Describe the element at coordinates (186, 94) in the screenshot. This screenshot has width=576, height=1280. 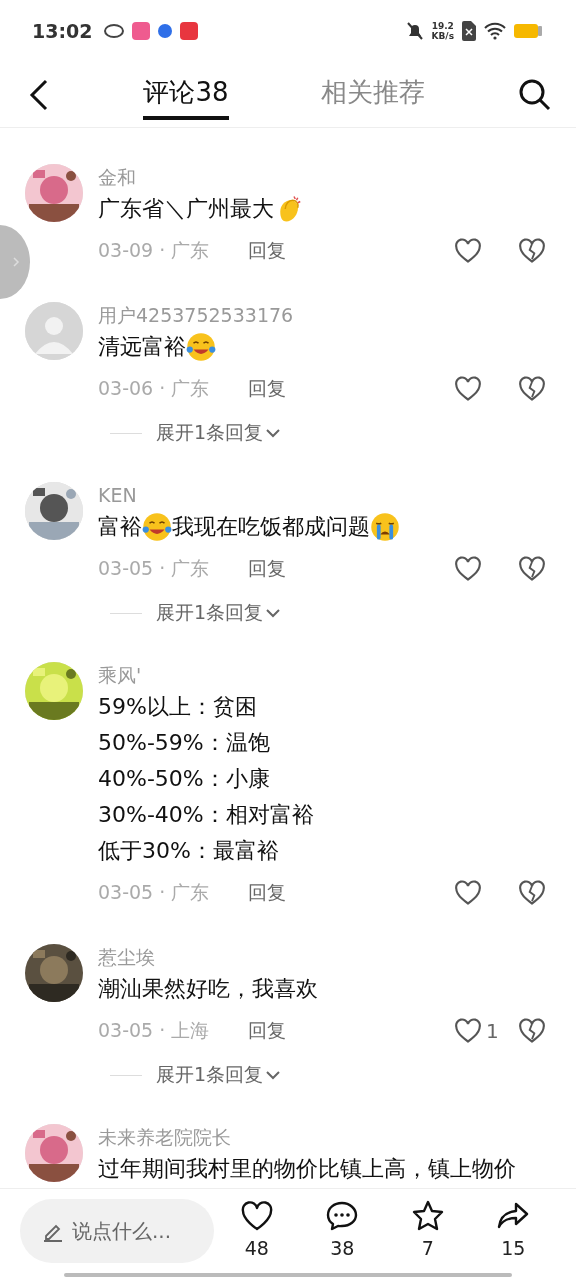
I see `tab: 评论38` at that location.